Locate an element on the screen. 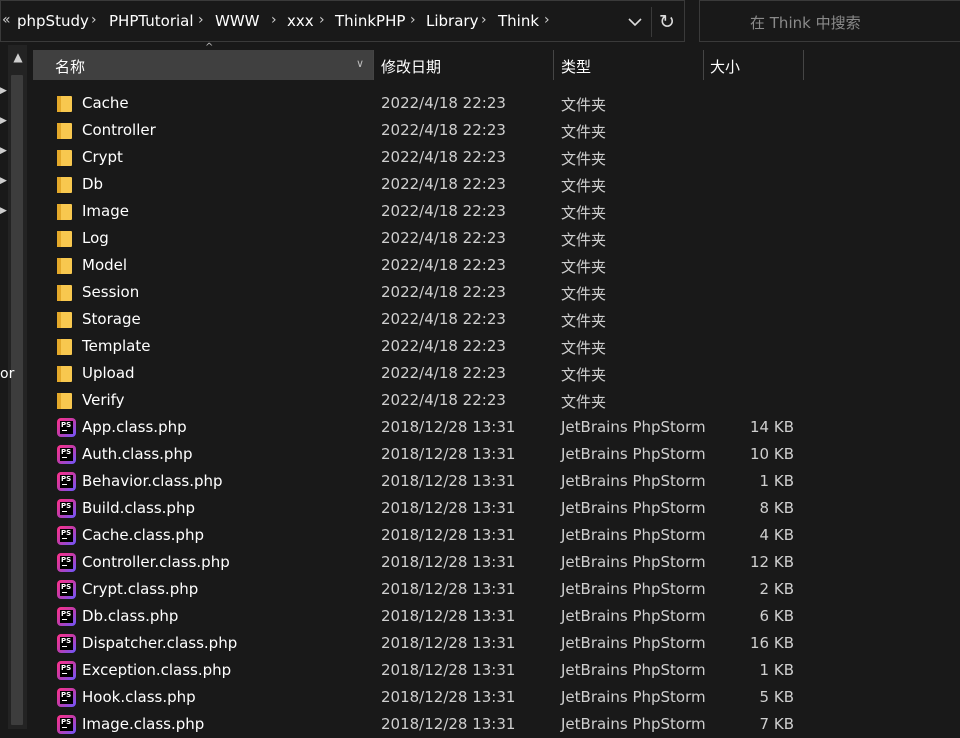 Image resolution: width=960 pixels, height=738 pixels. file-row: Image 2022/4/18 22:23 文件夹 is located at coordinates (496, 211).